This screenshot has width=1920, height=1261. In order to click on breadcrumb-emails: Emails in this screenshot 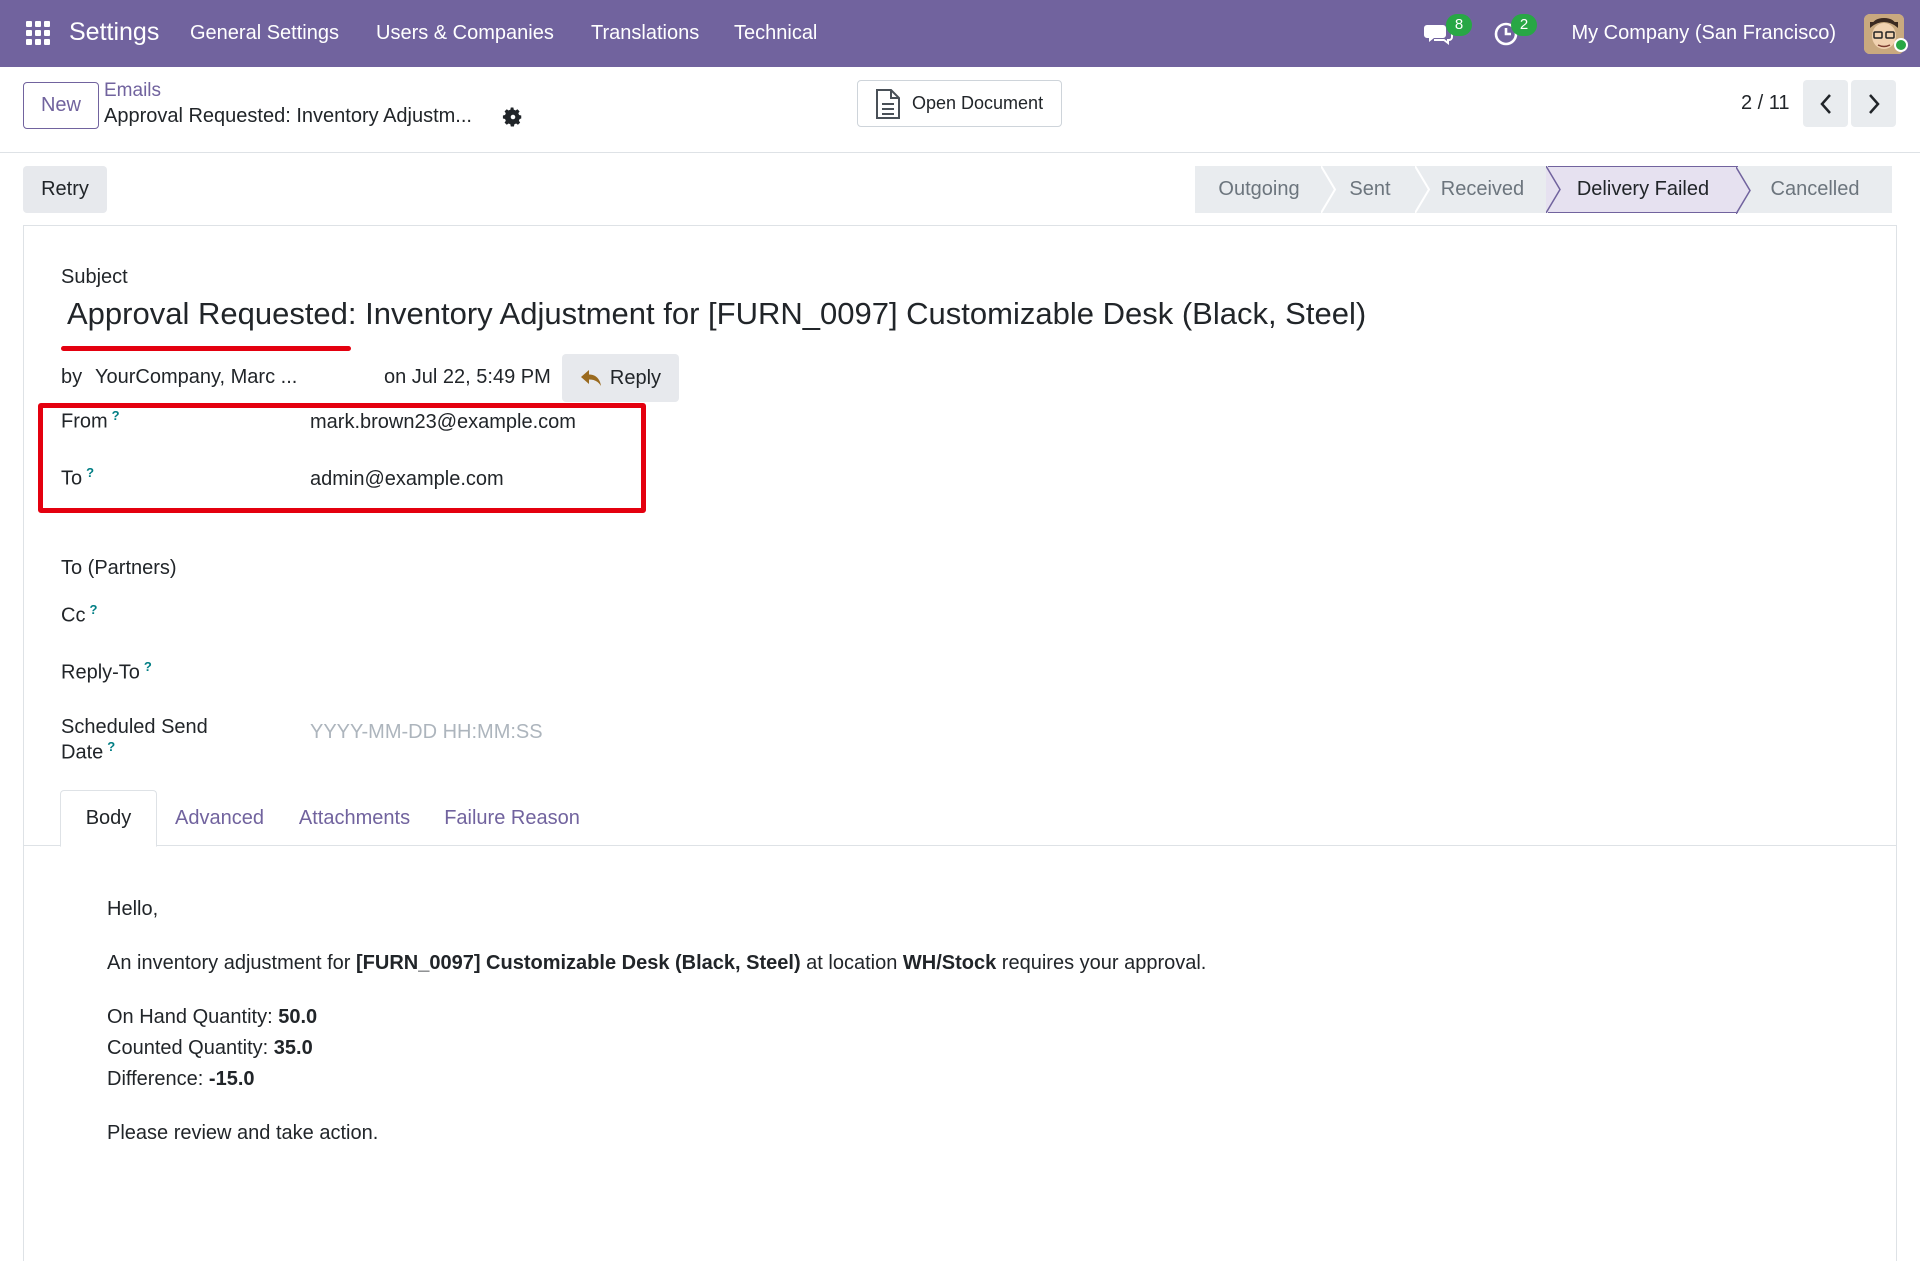, I will do `click(132, 91)`.